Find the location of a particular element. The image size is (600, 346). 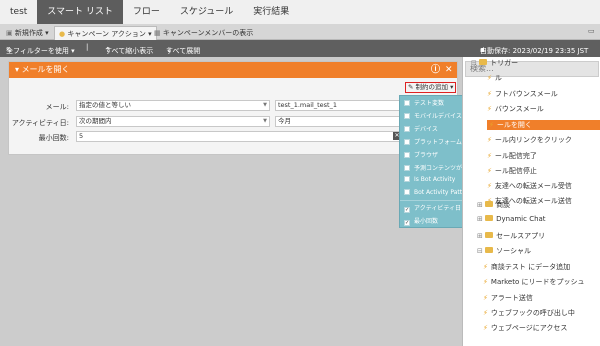

campaign-action-label: キャンペーン アクション ▾ is located at coordinates (109, 34).